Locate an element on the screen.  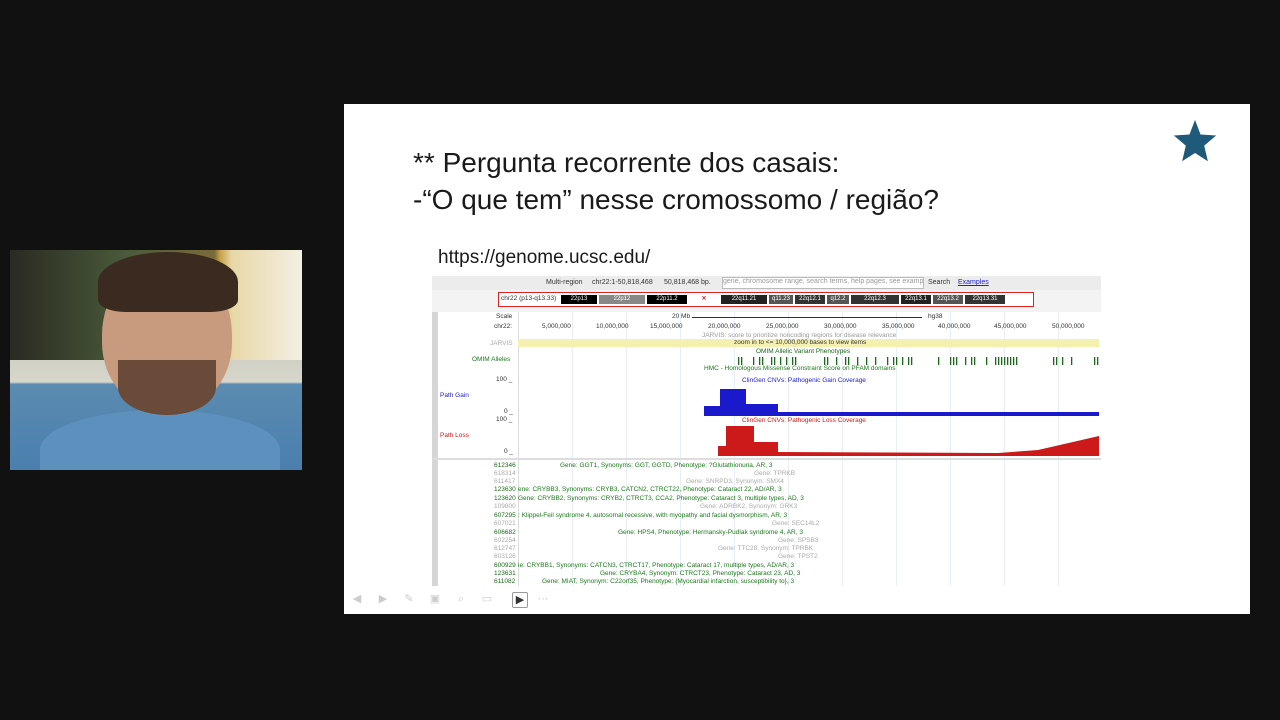
tick-label: 15,000,000 is located at coordinates (666, 326).